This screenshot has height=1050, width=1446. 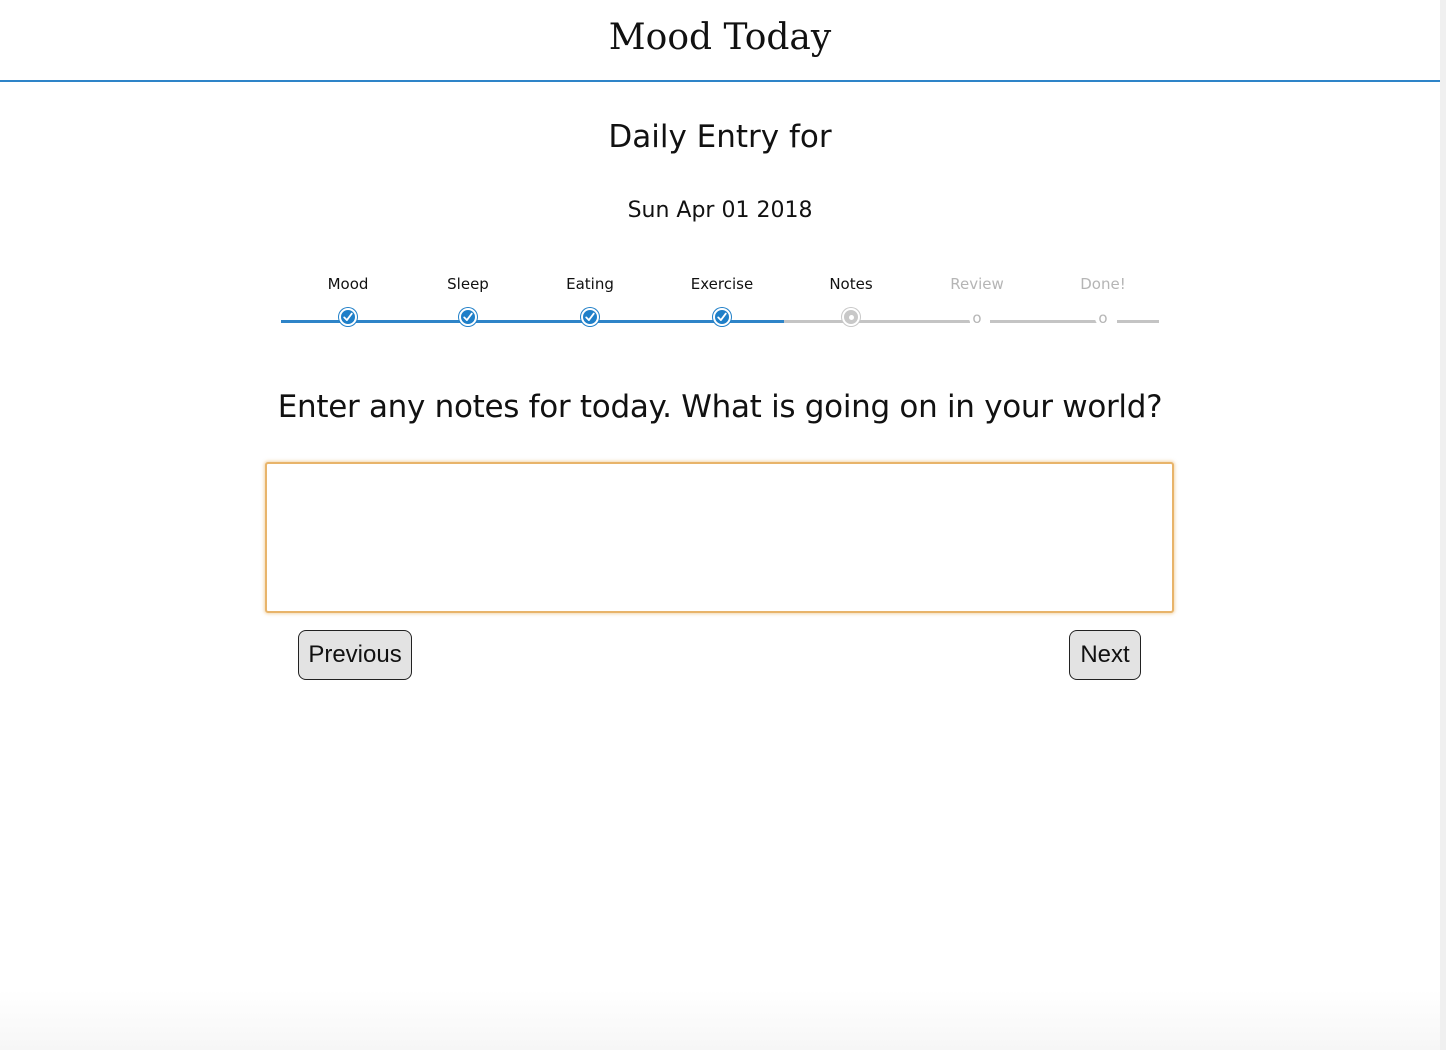 I want to click on app-header: Mood Today, so click(x=720, y=41).